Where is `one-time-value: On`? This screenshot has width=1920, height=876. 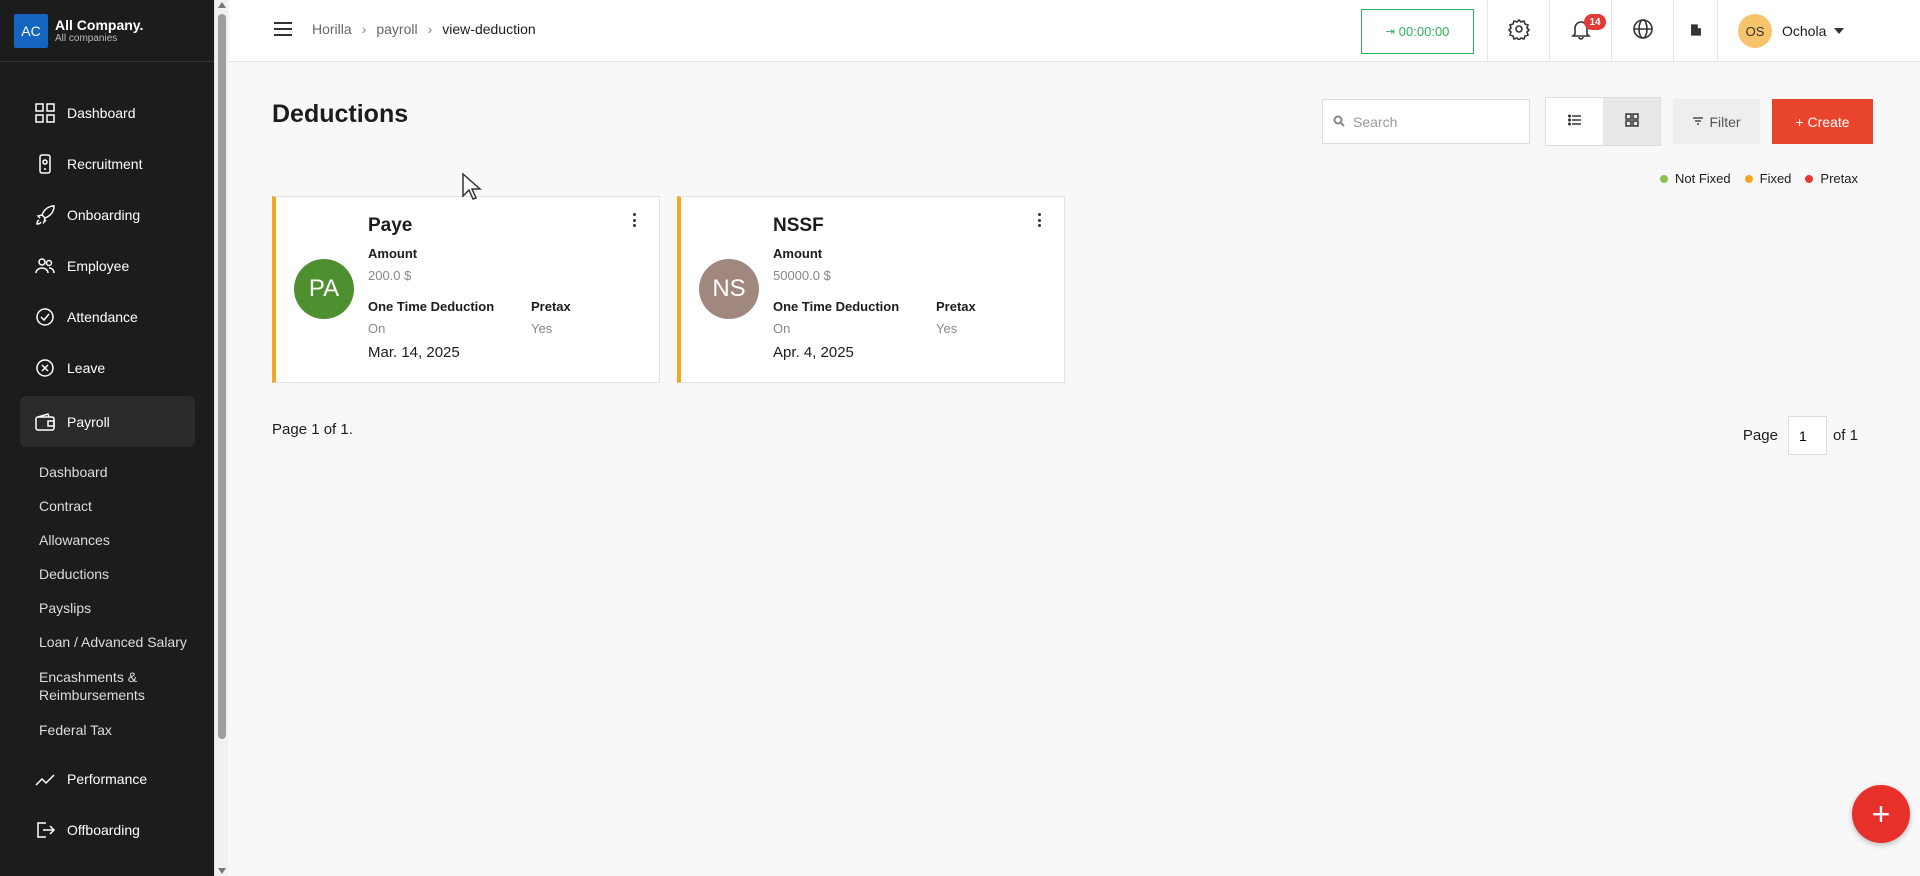
one-time-value: On is located at coordinates (377, 328).